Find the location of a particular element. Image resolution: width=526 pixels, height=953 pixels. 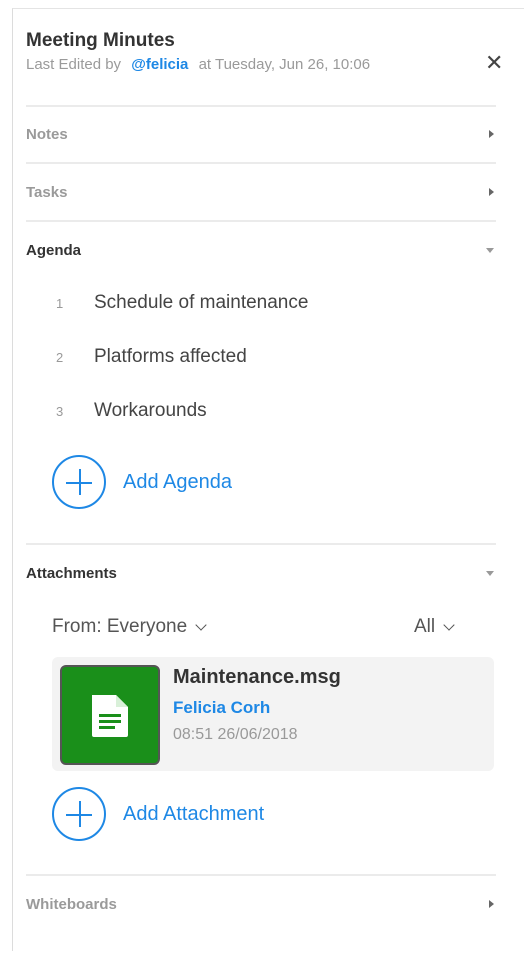

agenda-item: 1 Schedule of maintenance is located at coordinates (182, 303).